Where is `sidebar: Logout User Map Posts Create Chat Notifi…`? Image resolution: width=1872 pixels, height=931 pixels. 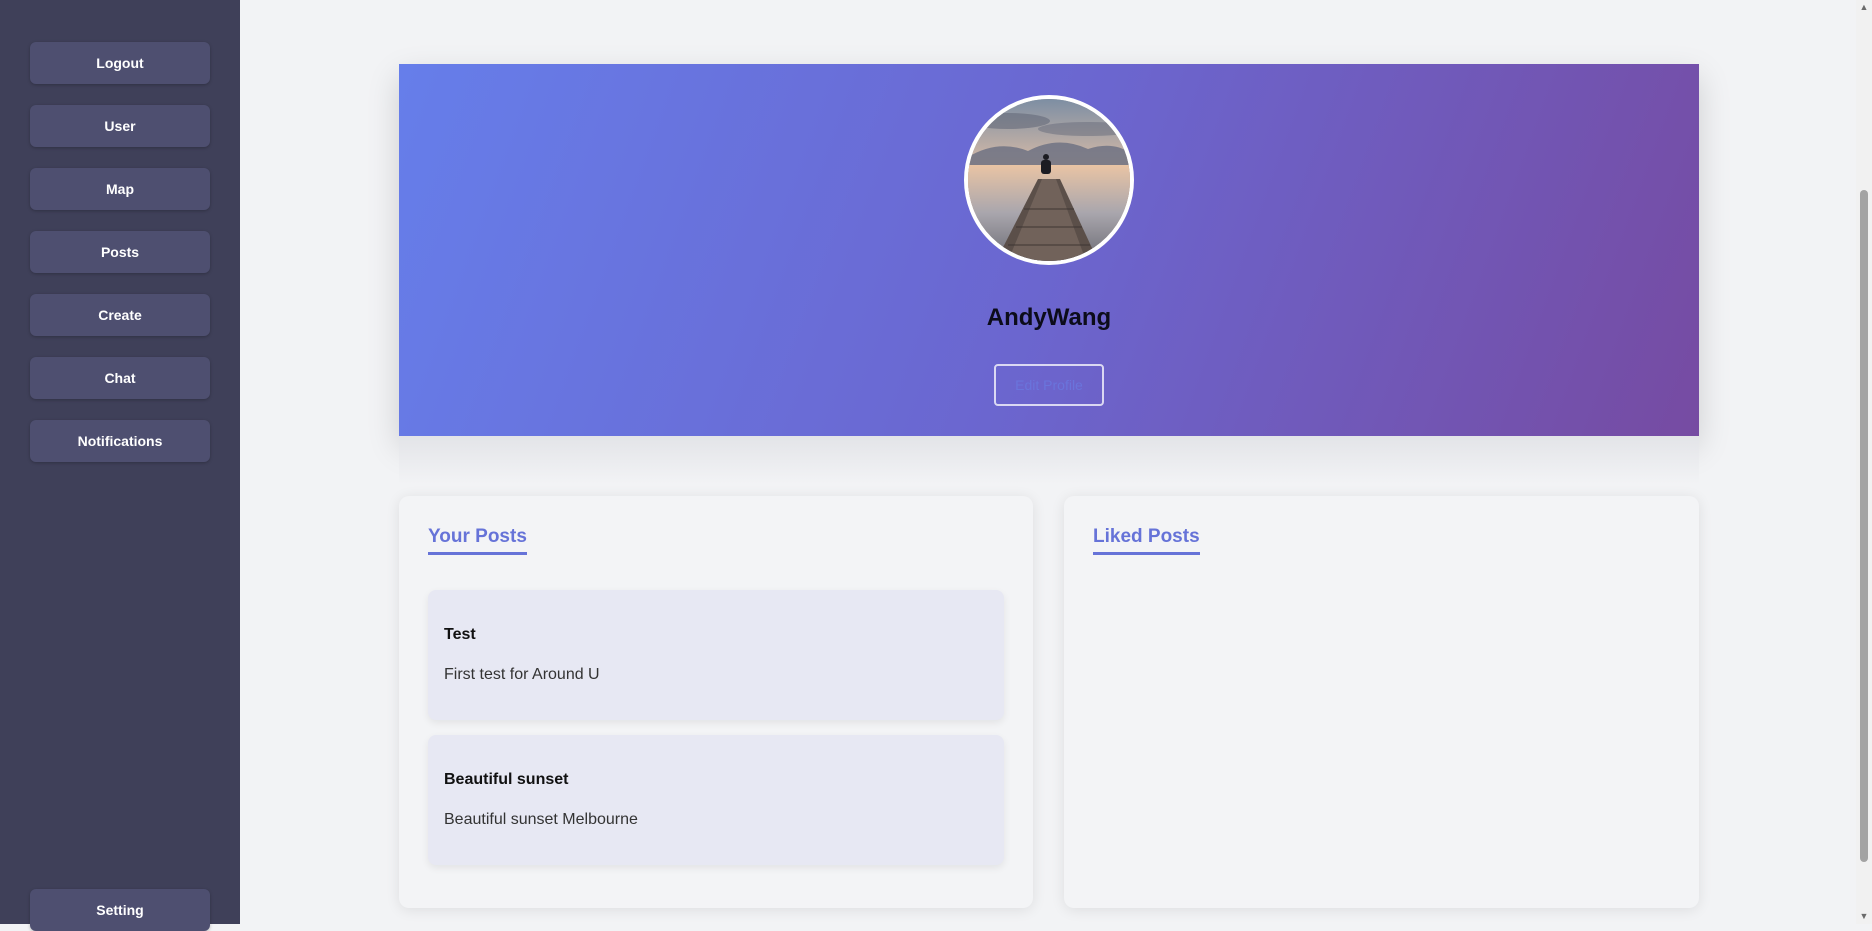
sidebar: Logout User Map Posts Create Chat Notifi… is located at coordinates (120, 465).